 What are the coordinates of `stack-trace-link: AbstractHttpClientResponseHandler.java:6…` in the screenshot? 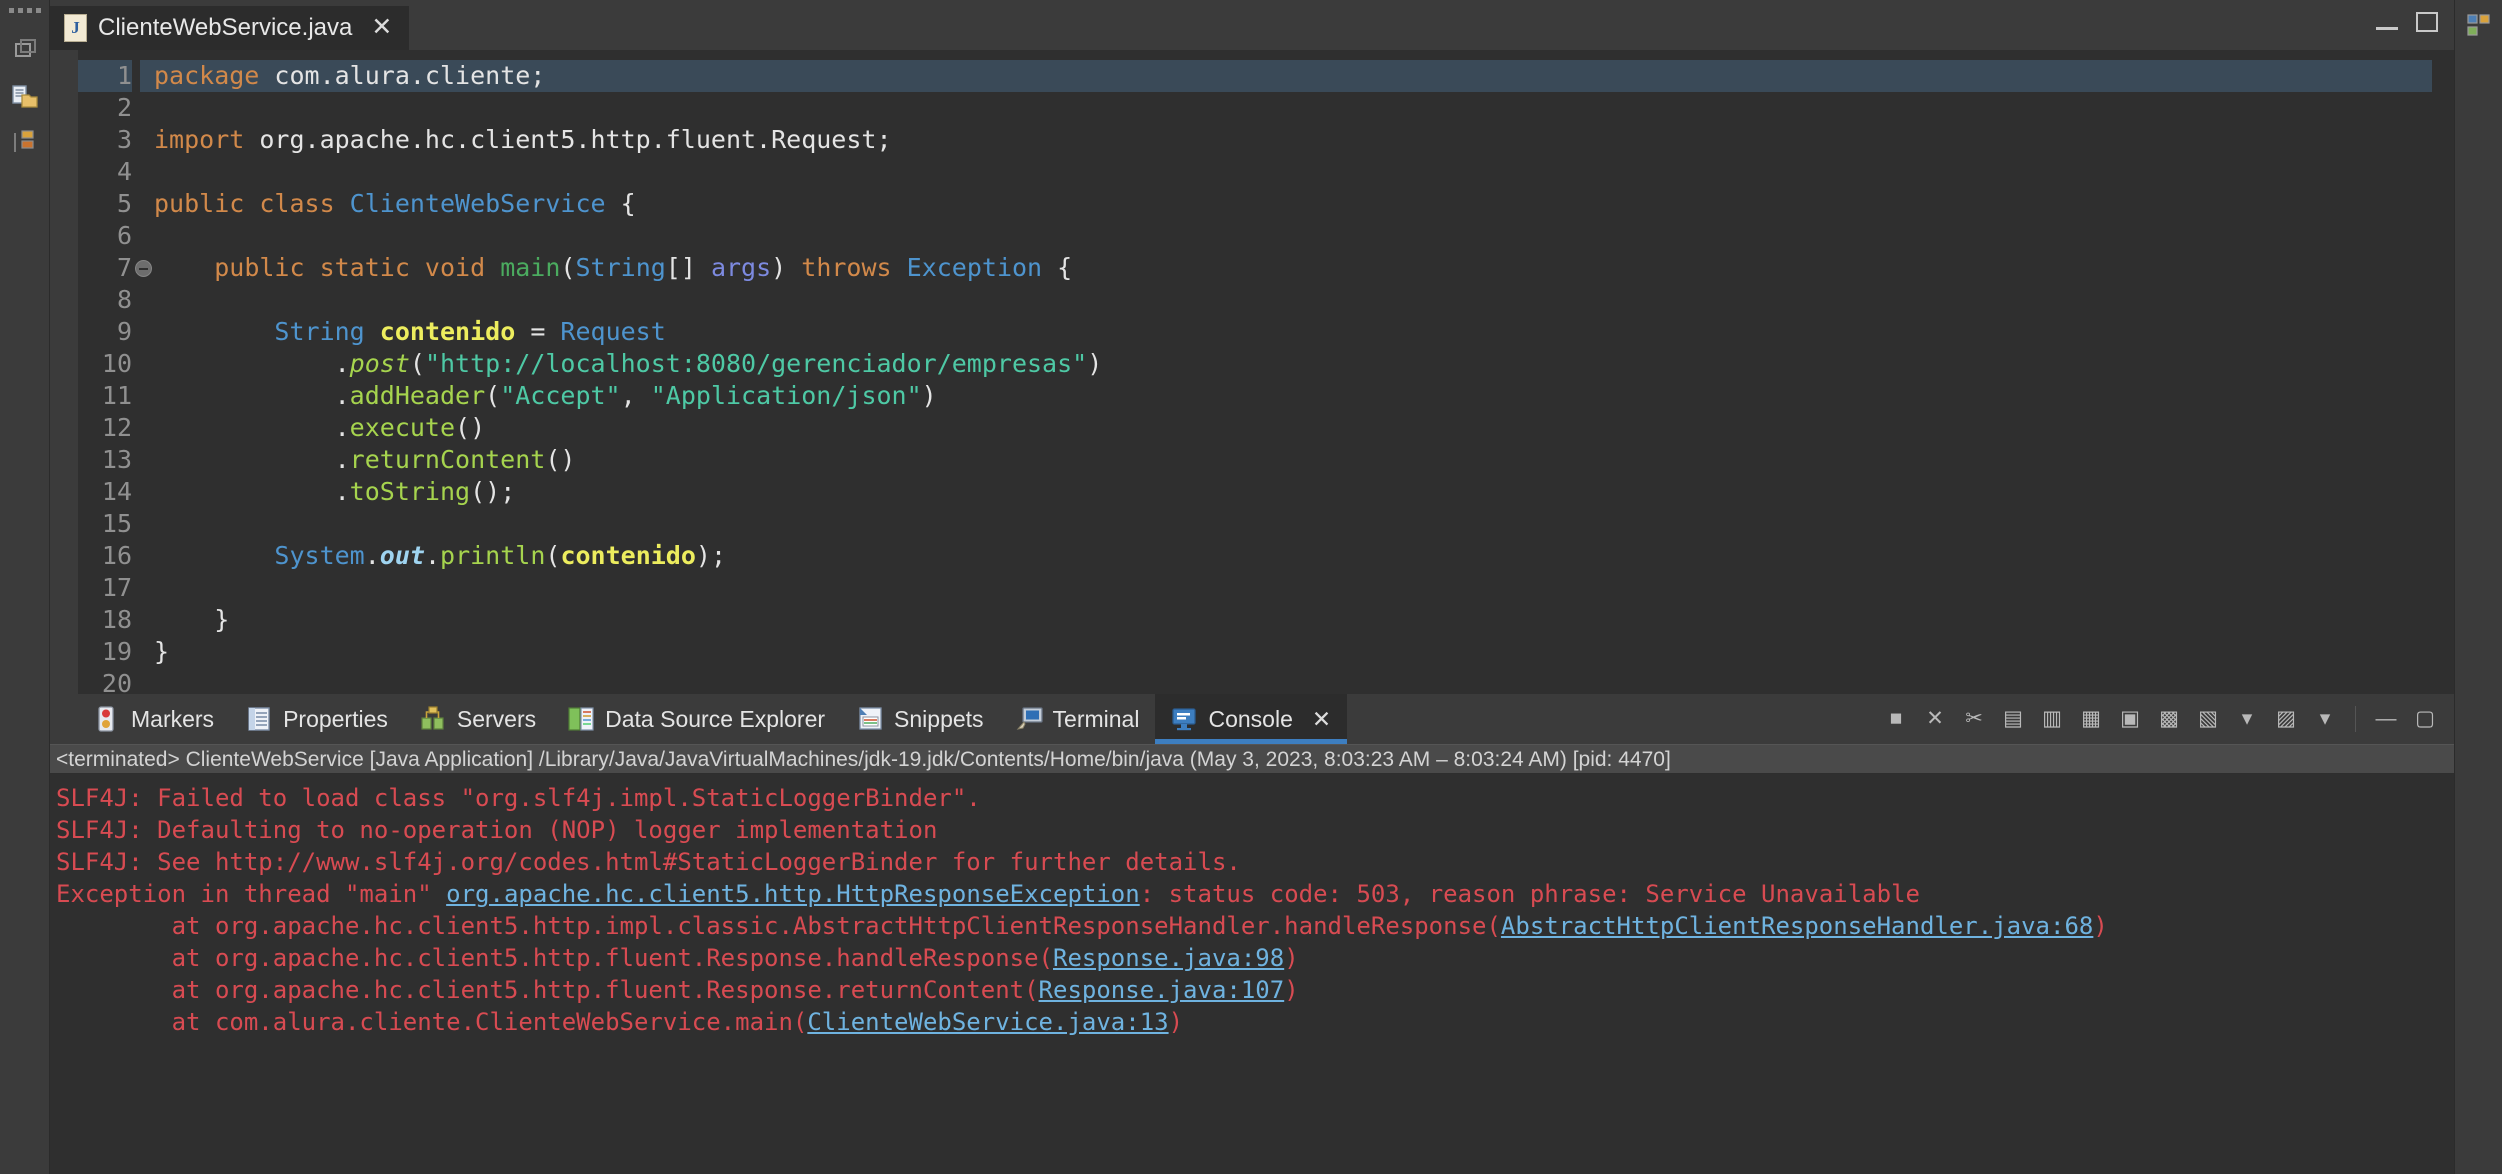 It's located at (1797, 926).